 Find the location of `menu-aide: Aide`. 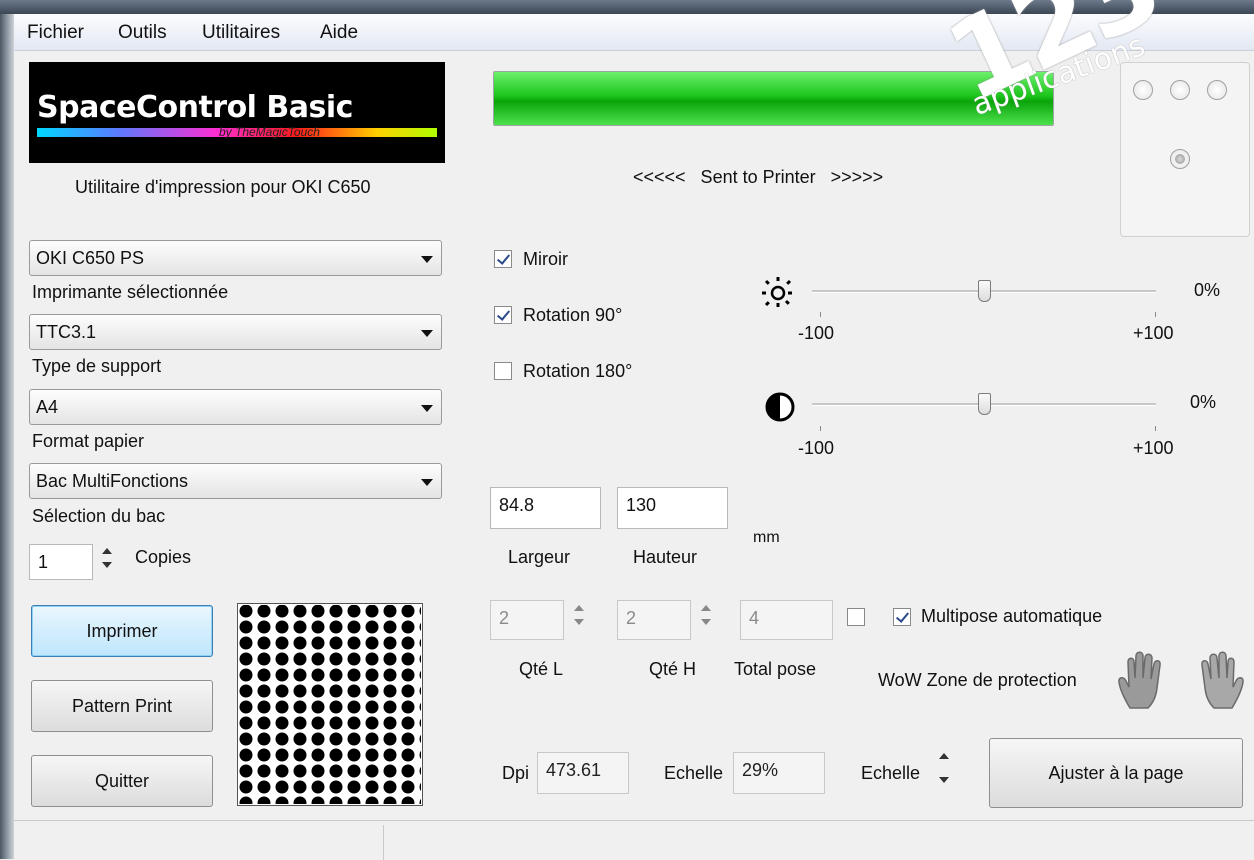

menu-aide: Aide is located at coordinates (339, 33).